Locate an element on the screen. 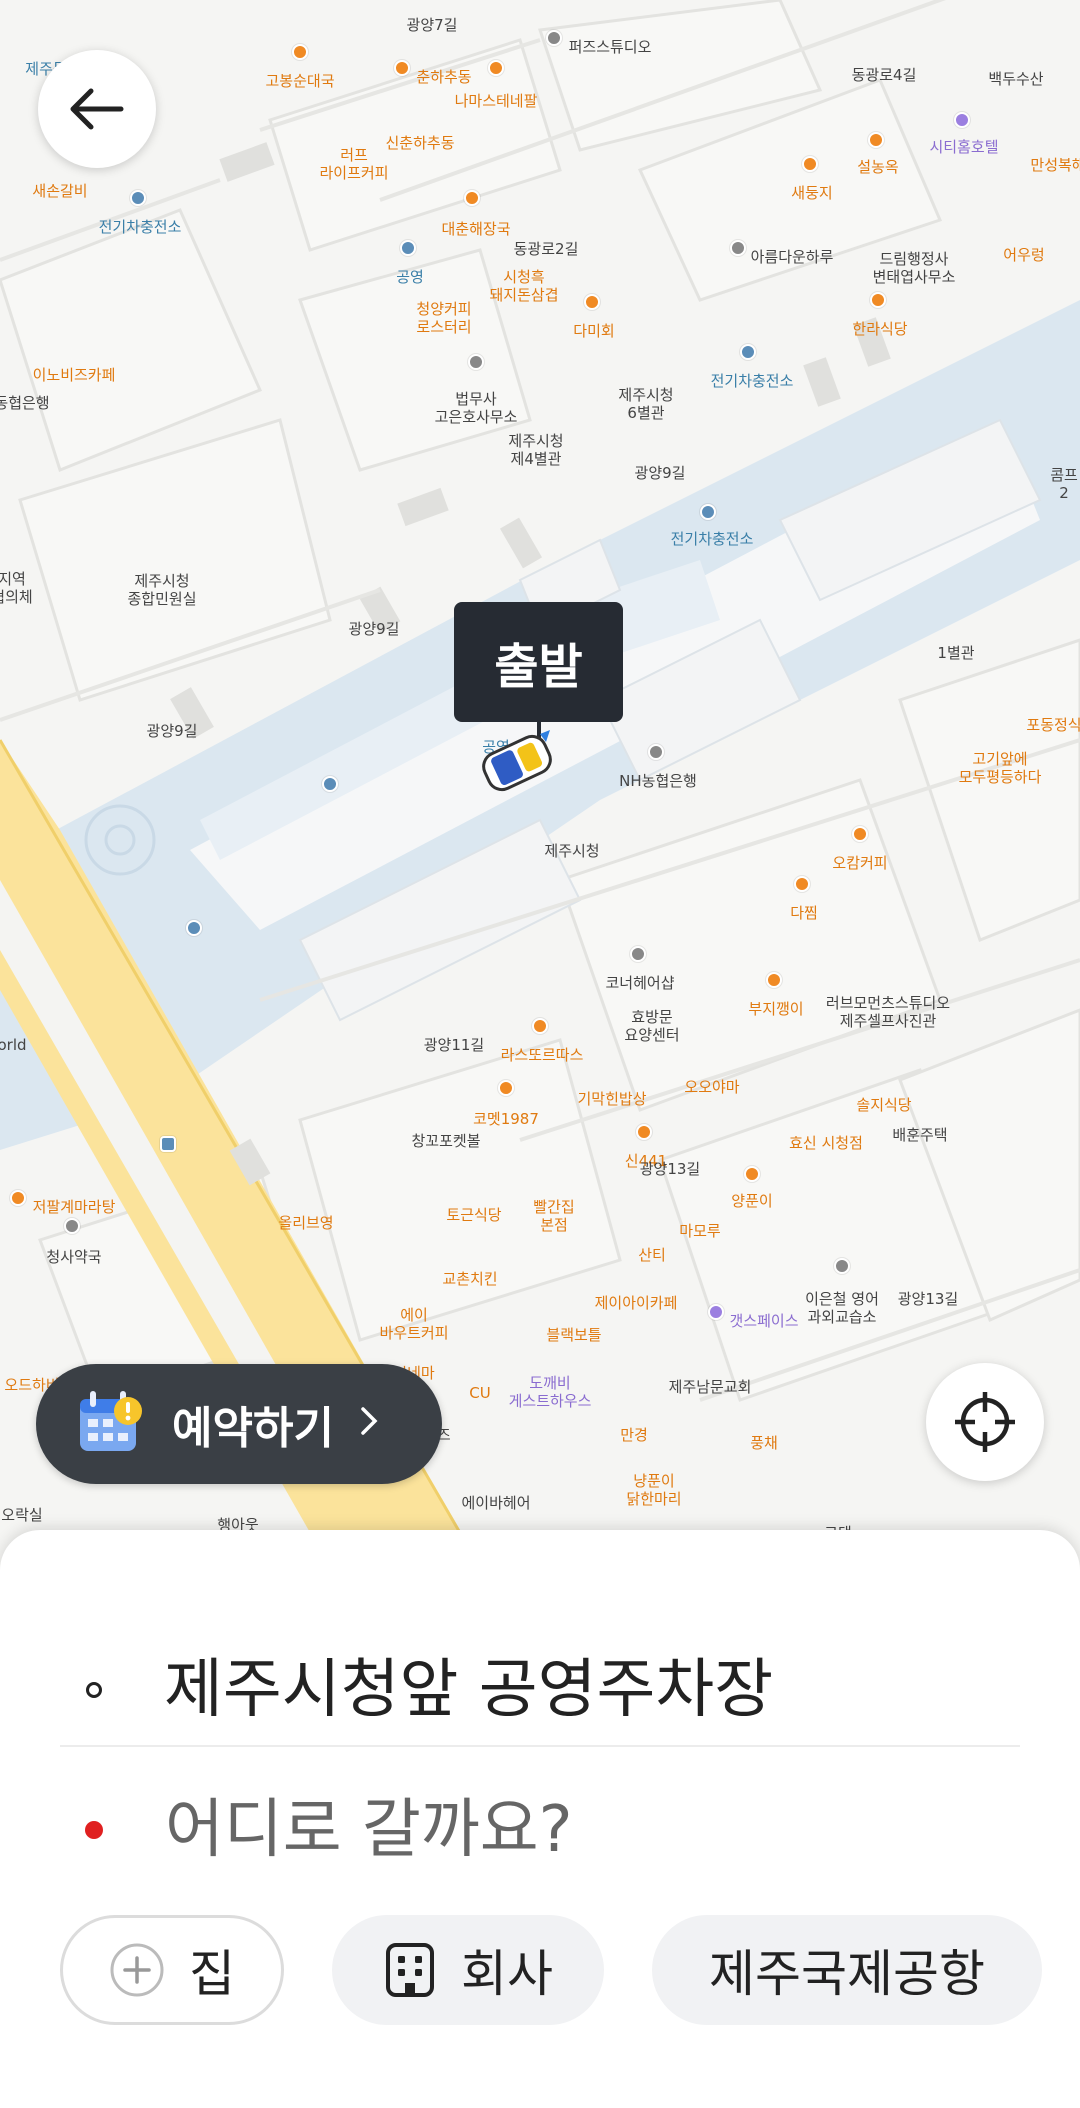  map-label: 교촌치킨 is located at coordinates (470, 1279).